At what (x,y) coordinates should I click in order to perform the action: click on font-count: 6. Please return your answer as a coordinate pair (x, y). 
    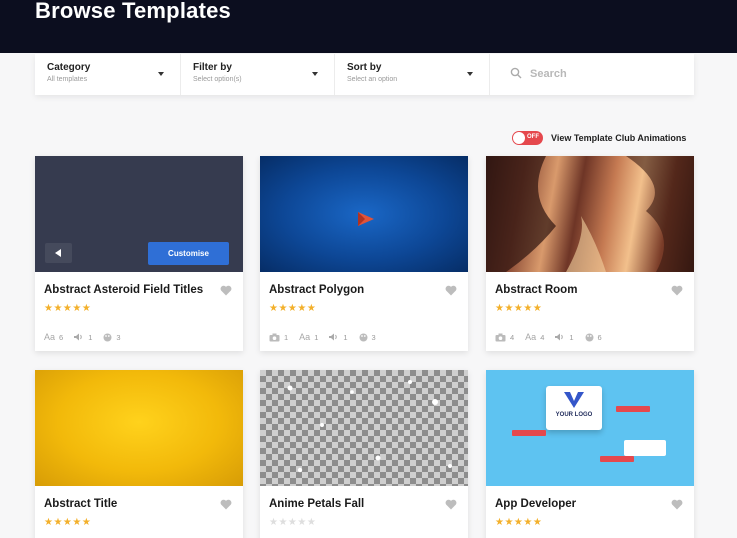
    Looking at the image, I should click on (61, 337).